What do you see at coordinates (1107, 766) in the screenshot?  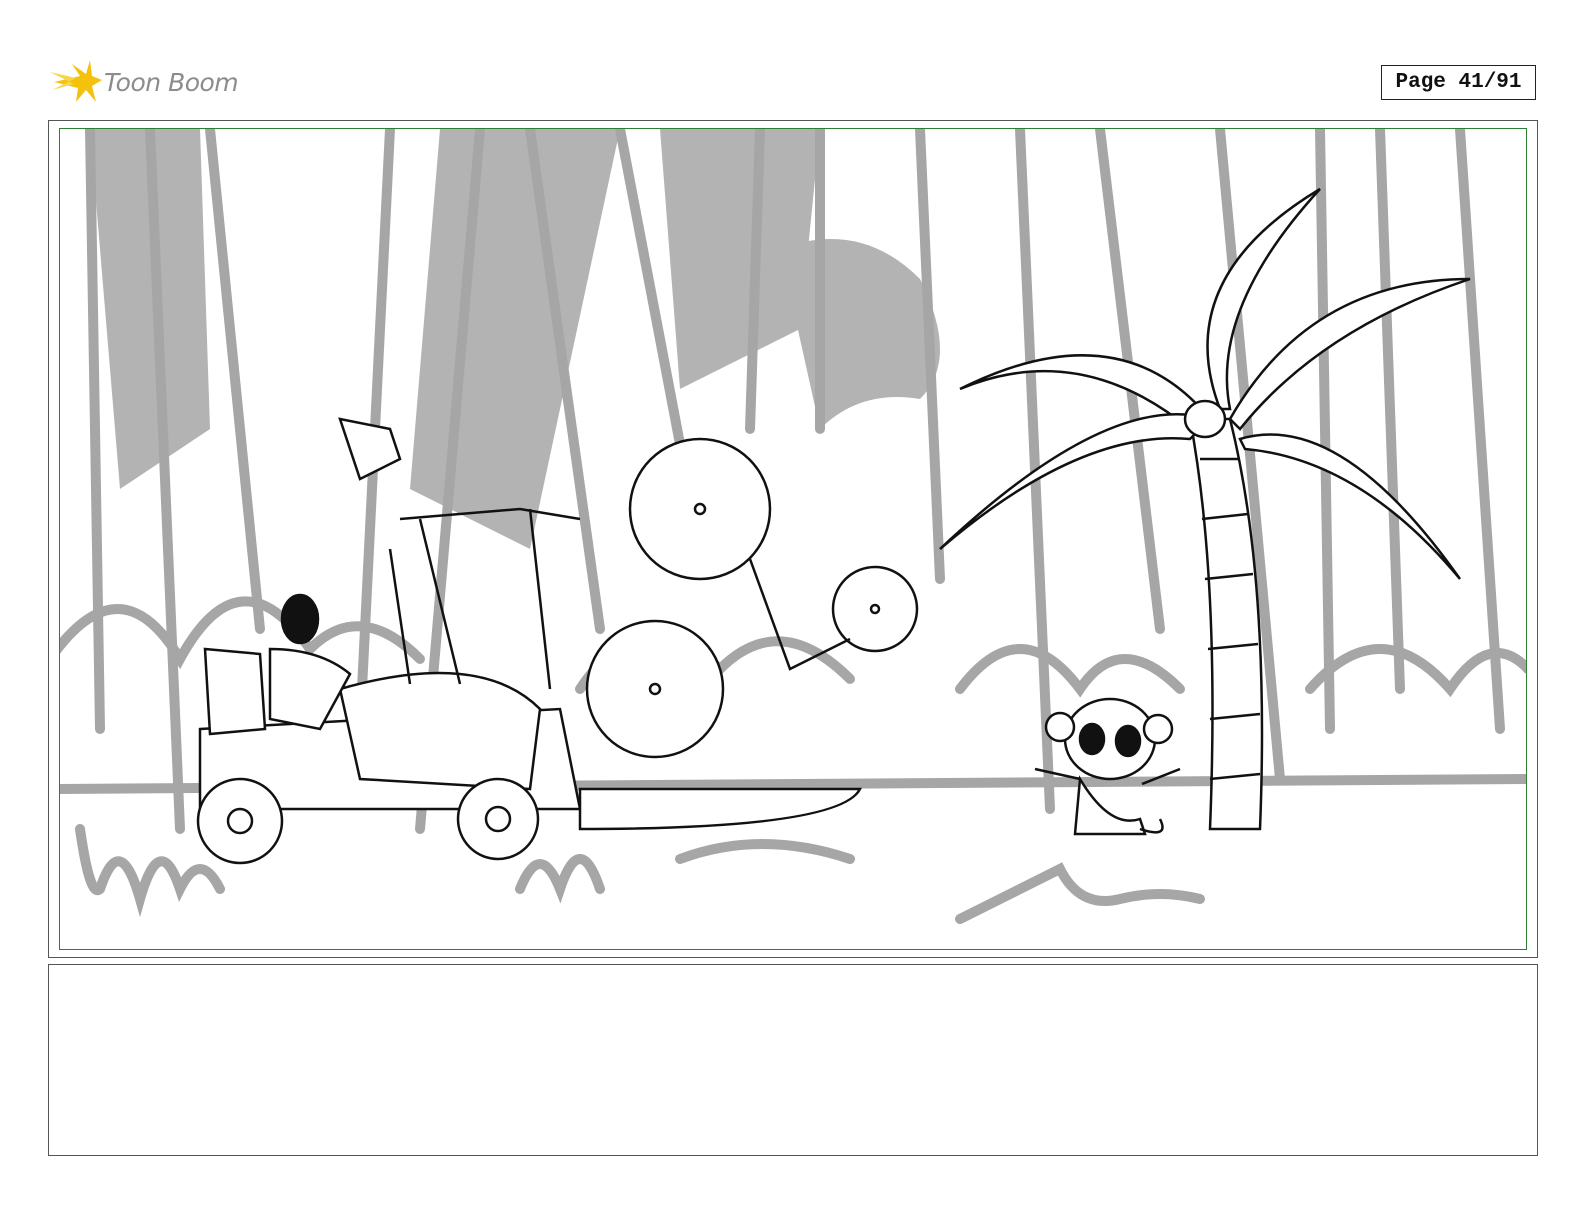 I see `monkey-character` at bounding box center [1107, 766].